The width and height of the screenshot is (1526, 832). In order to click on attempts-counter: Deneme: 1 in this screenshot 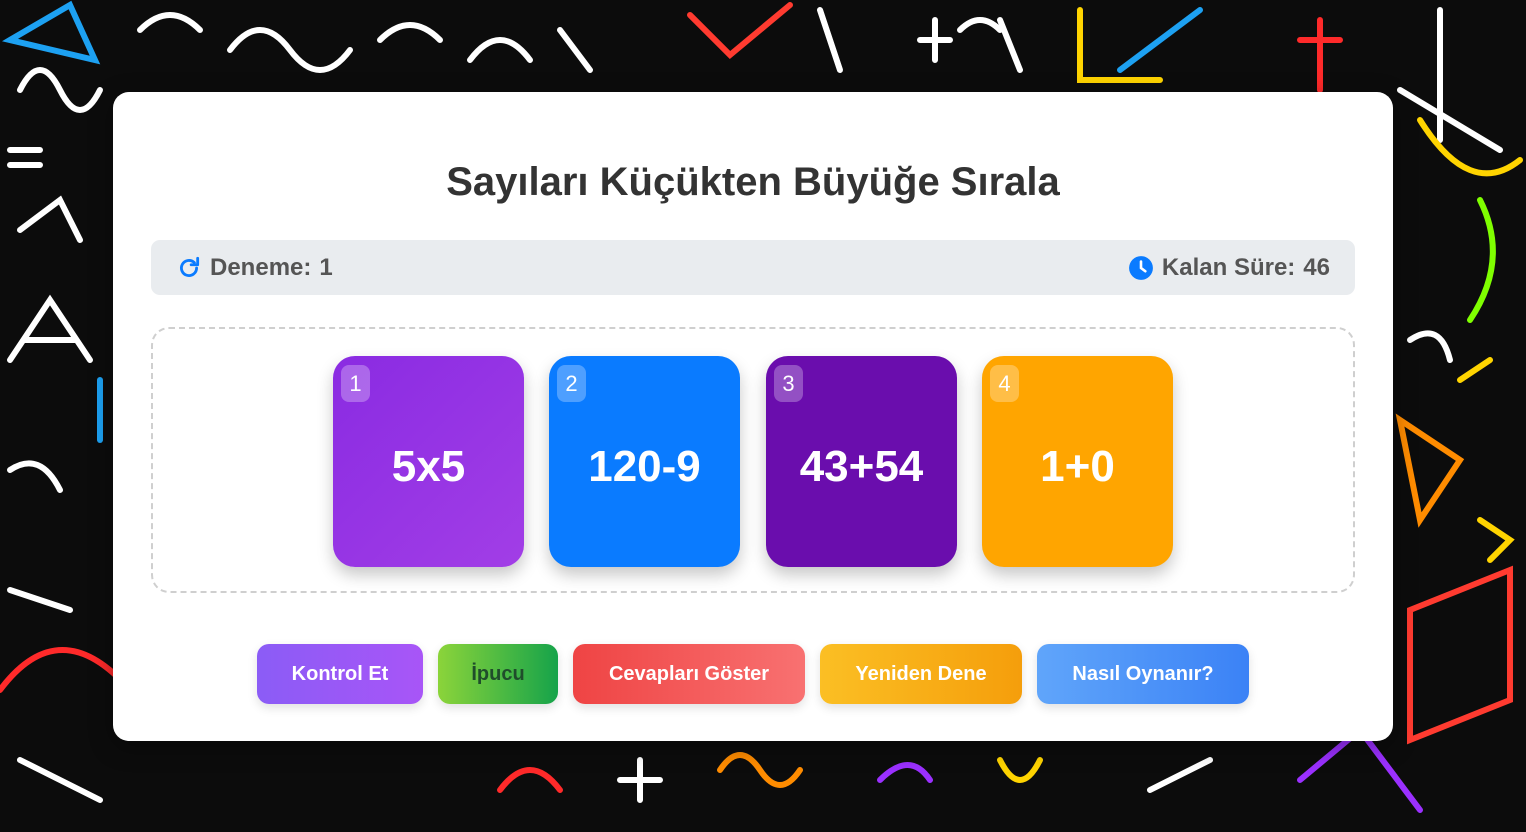, I will do `click(254, 268)`.